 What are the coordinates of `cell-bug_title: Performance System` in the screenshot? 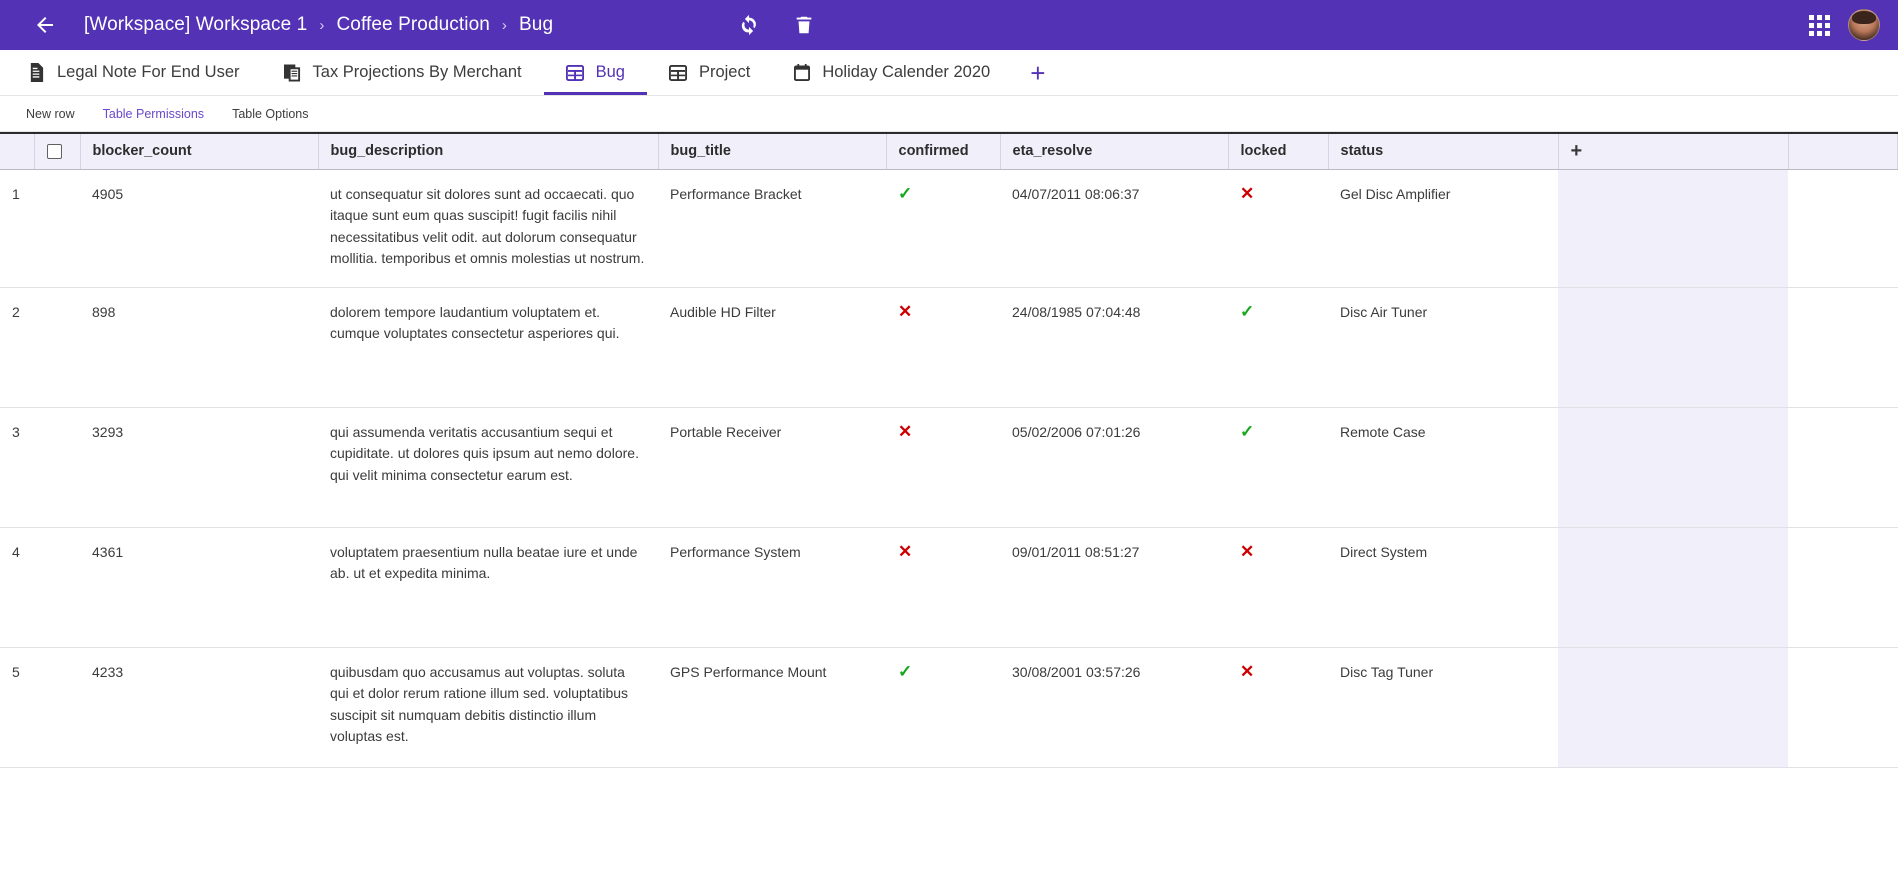 It's located at (772, 587).